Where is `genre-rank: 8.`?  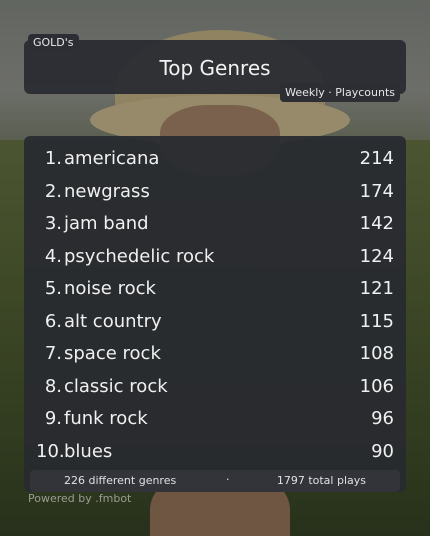
genre-rank: 8. is located at coordinates (53, 386).